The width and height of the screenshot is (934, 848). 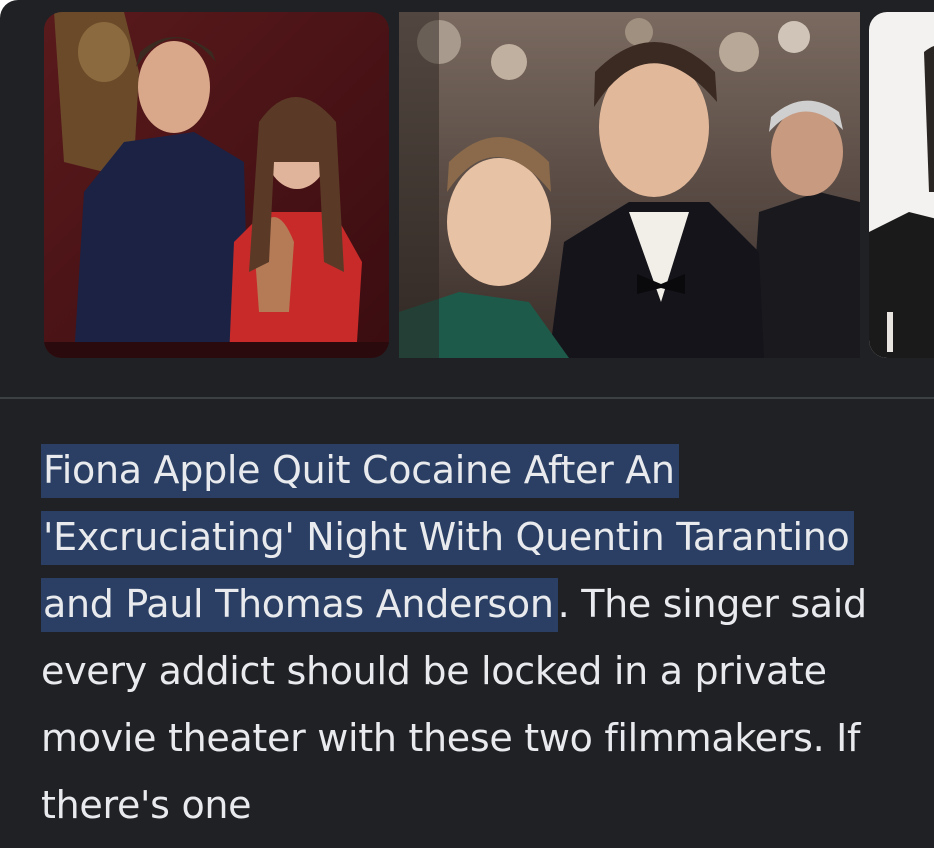 What do you see at coordinates (467, 398) in the screenshot?
I see `divider` at bounding box center [467, 398].